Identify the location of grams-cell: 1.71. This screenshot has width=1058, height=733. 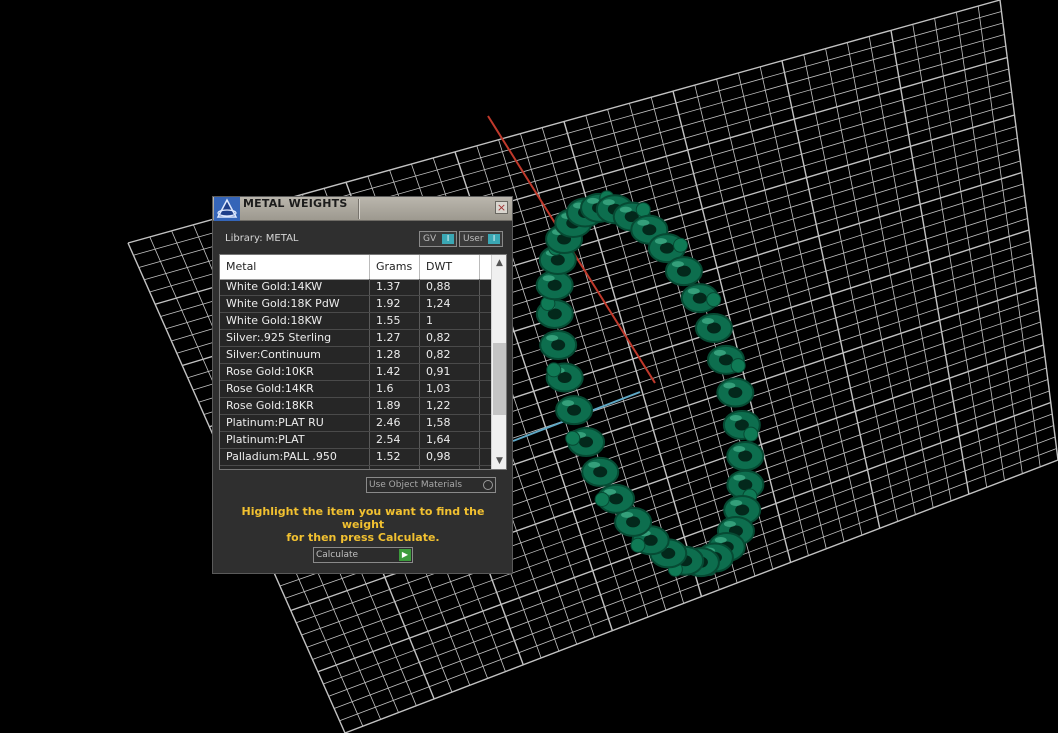
(395, 467).